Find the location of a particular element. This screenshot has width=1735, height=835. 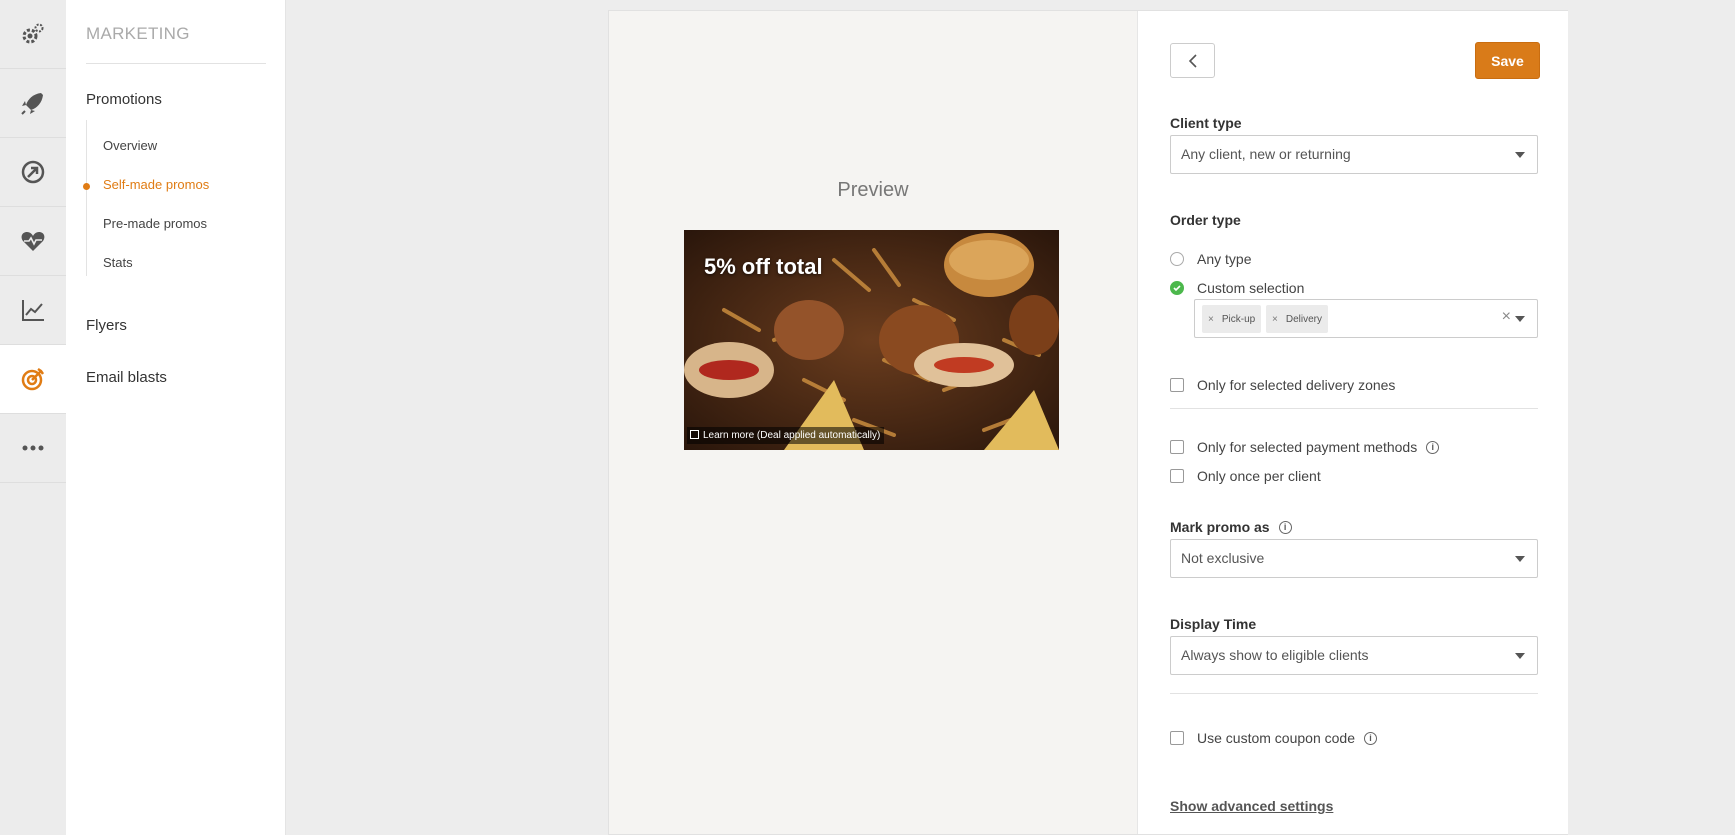

order-type-multiselect: × Pick-up × Delivery × is located at coordinates (1366, 318).